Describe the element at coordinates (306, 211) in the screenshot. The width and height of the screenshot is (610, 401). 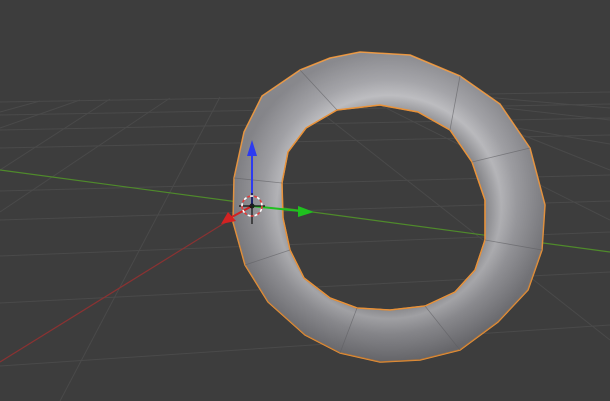
I see `y-arrow-icon` at that location.